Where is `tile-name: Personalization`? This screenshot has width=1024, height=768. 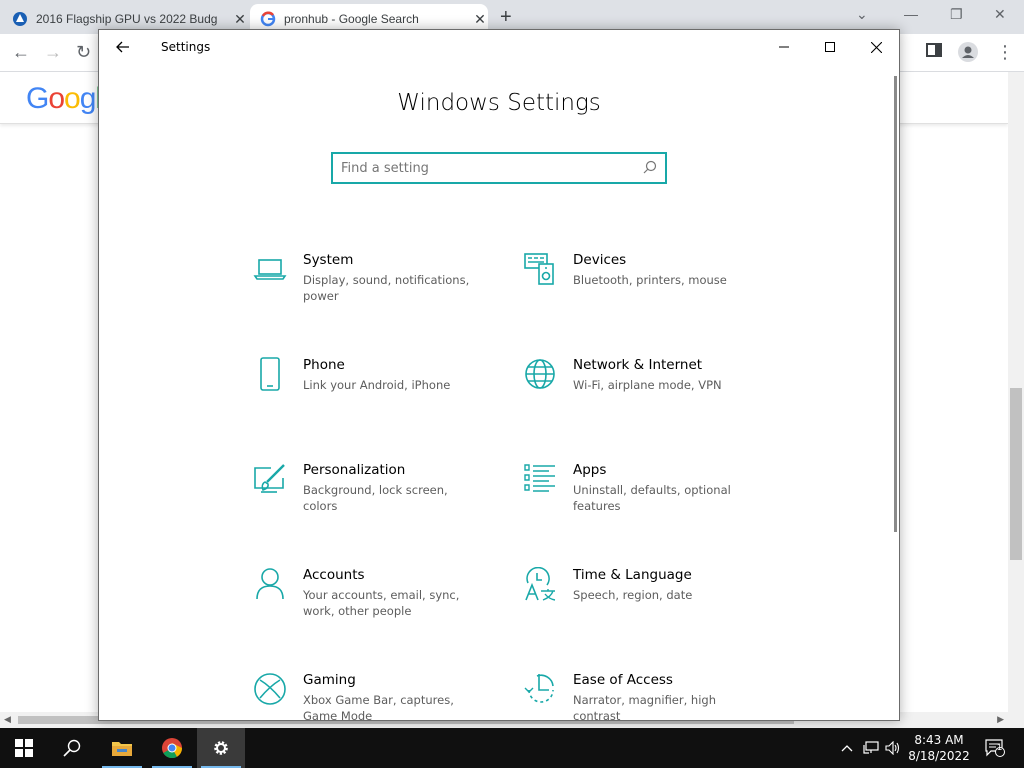 tile-name: Personalization is located at coordinates (354, 470).